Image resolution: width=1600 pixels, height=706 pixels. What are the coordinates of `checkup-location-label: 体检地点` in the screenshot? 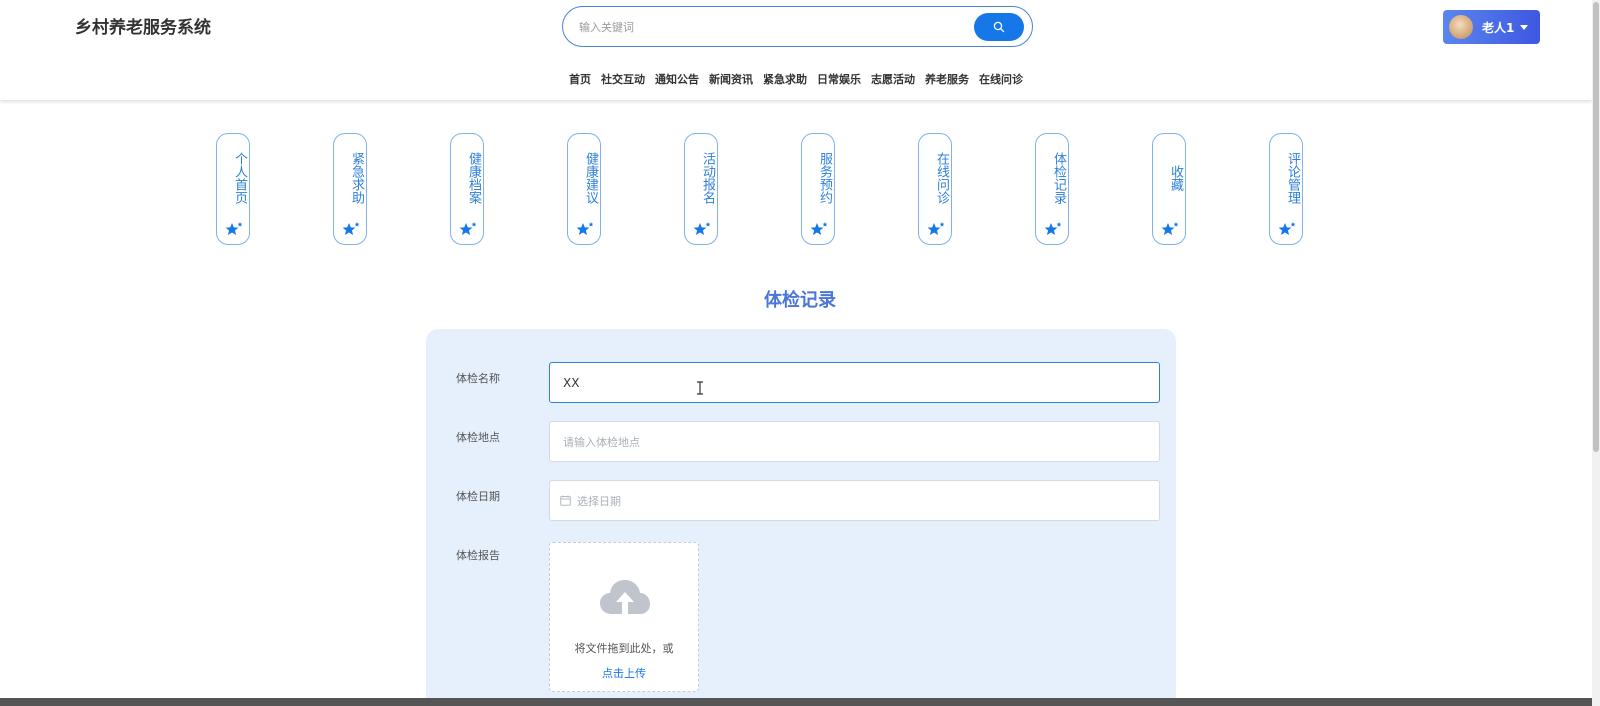 It's located at (478, 437).